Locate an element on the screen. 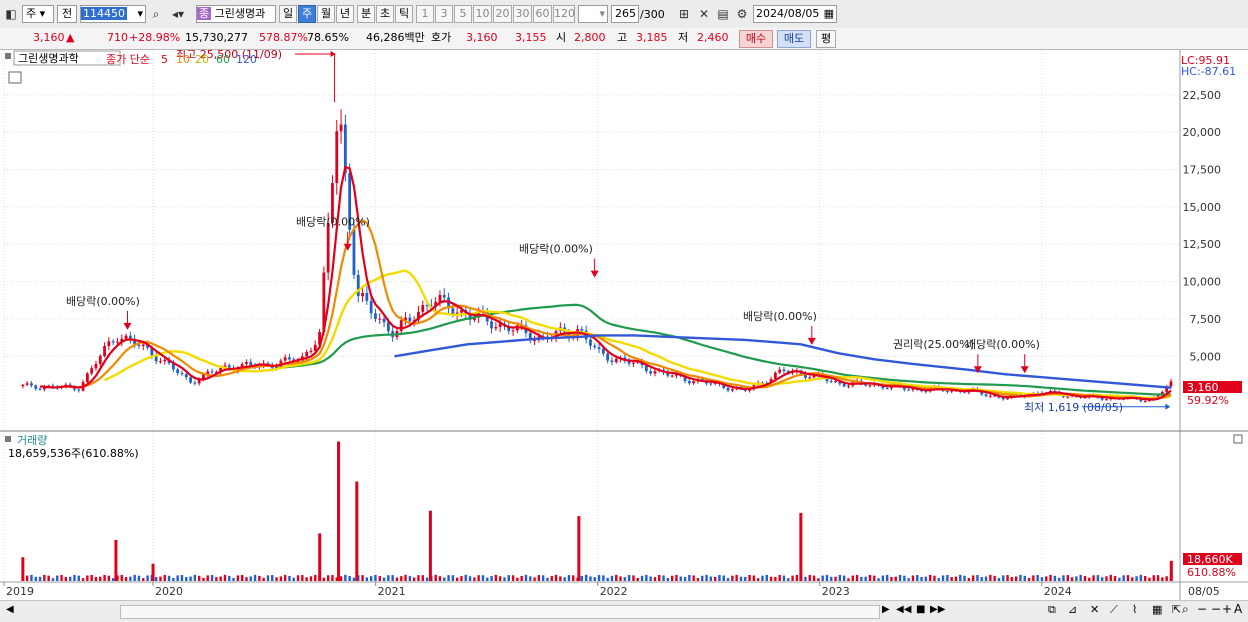 This screenshot has height=622, width=1248. date-tick-label: 2020 is located at coordinates (169, 591).